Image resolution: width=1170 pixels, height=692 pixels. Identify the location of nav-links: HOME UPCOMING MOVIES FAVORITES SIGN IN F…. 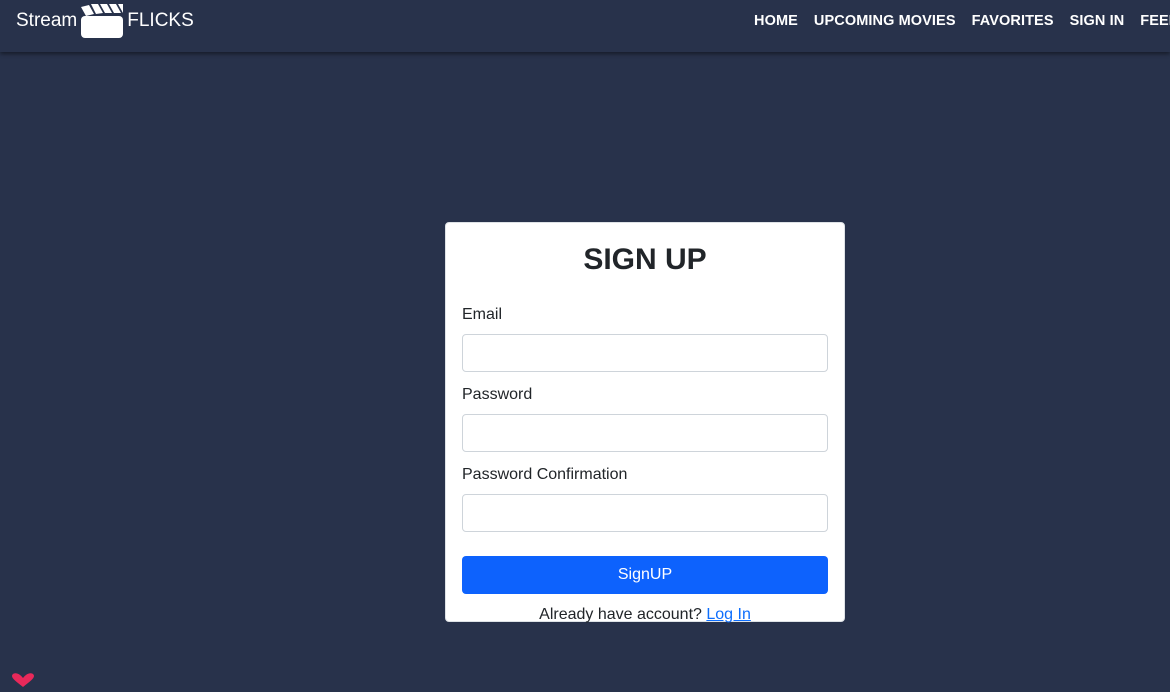
(962, 21).